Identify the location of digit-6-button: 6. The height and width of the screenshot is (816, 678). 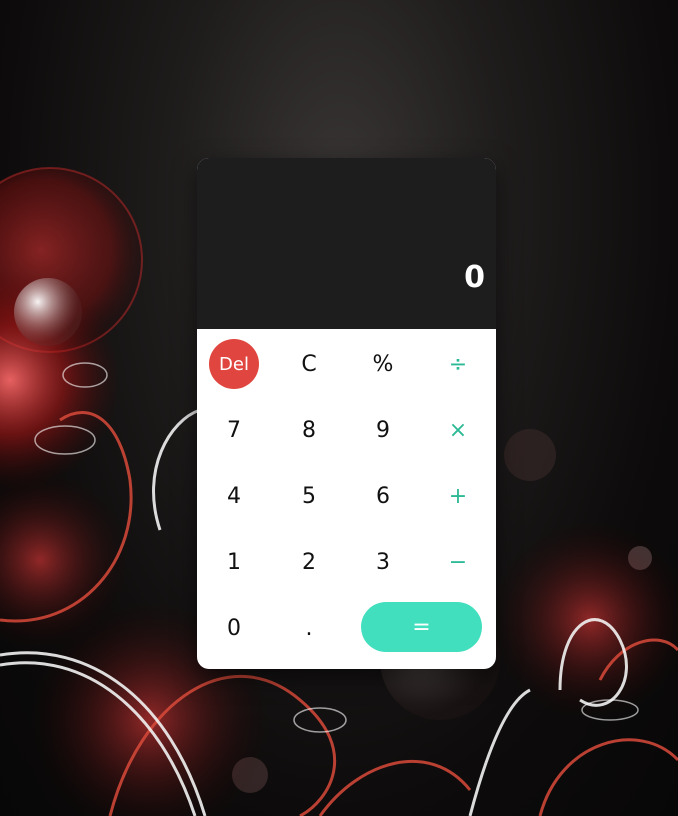
(383, 496).